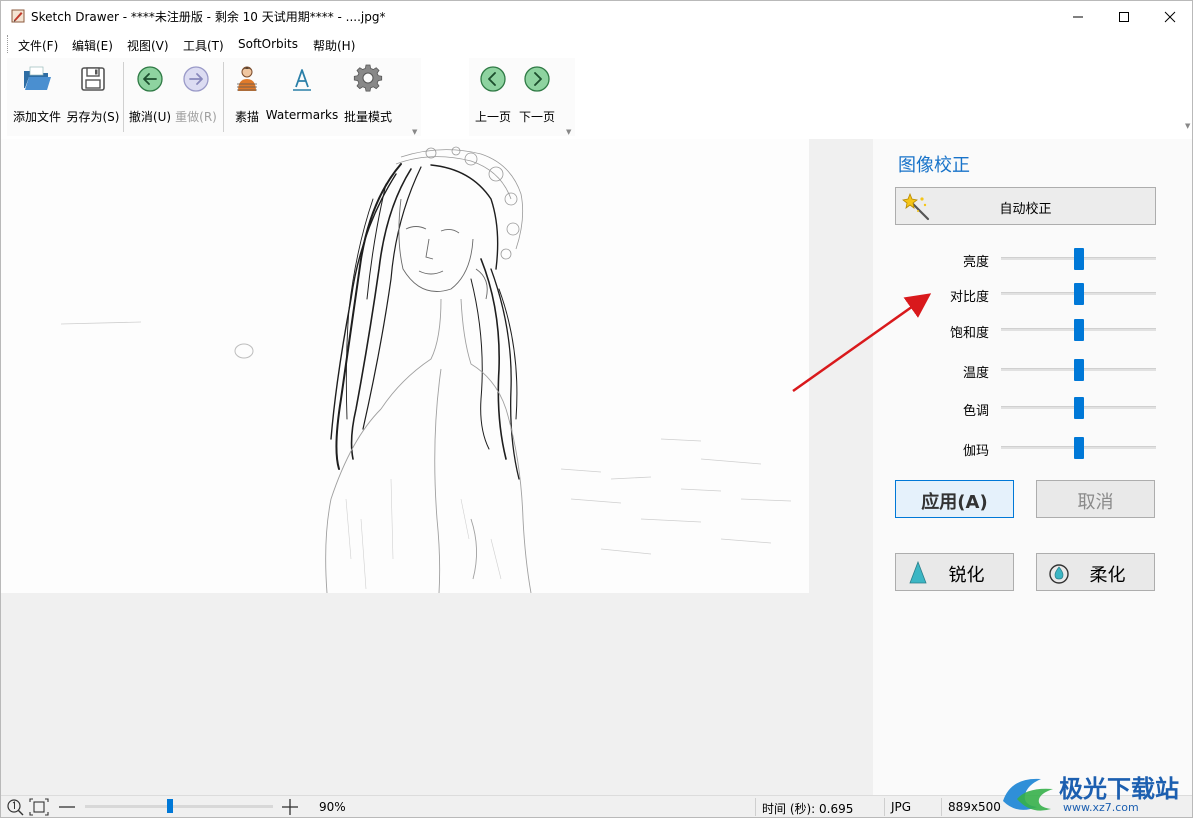 Image resolution: width=1193 pixels, height=818 pixels. Describe the element at coordinates (332, 807) in the screenshot. I see `zoom-percent: 90%` at that location.